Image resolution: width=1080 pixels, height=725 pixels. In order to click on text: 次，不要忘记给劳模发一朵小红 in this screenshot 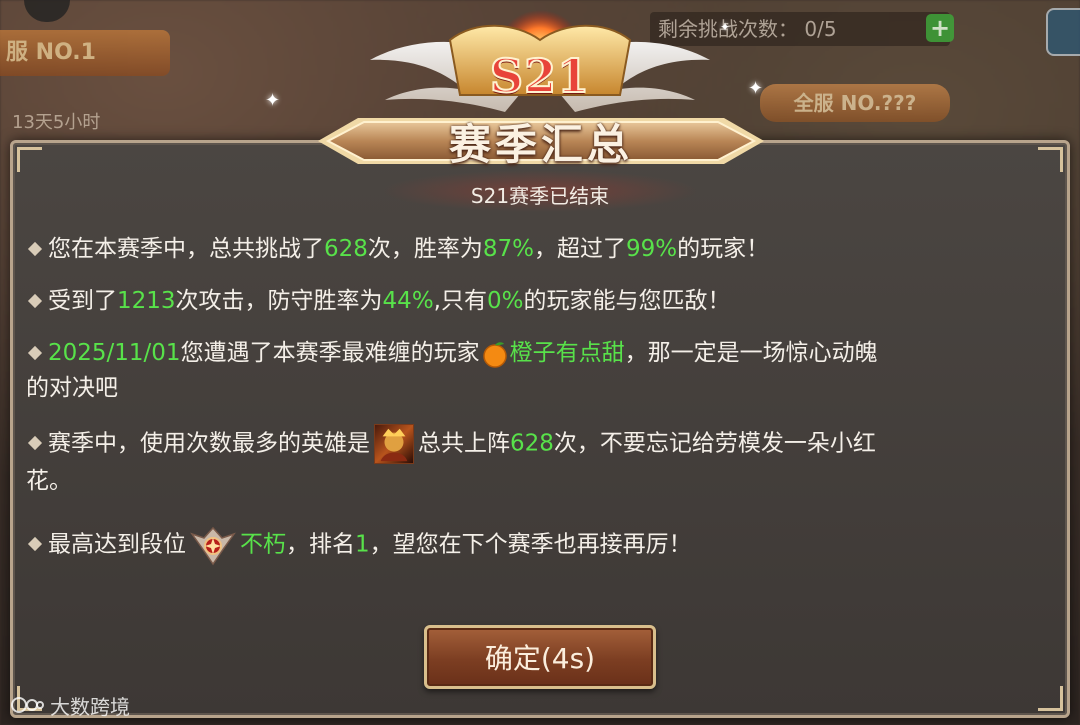, I will do `click(714, 443)`.